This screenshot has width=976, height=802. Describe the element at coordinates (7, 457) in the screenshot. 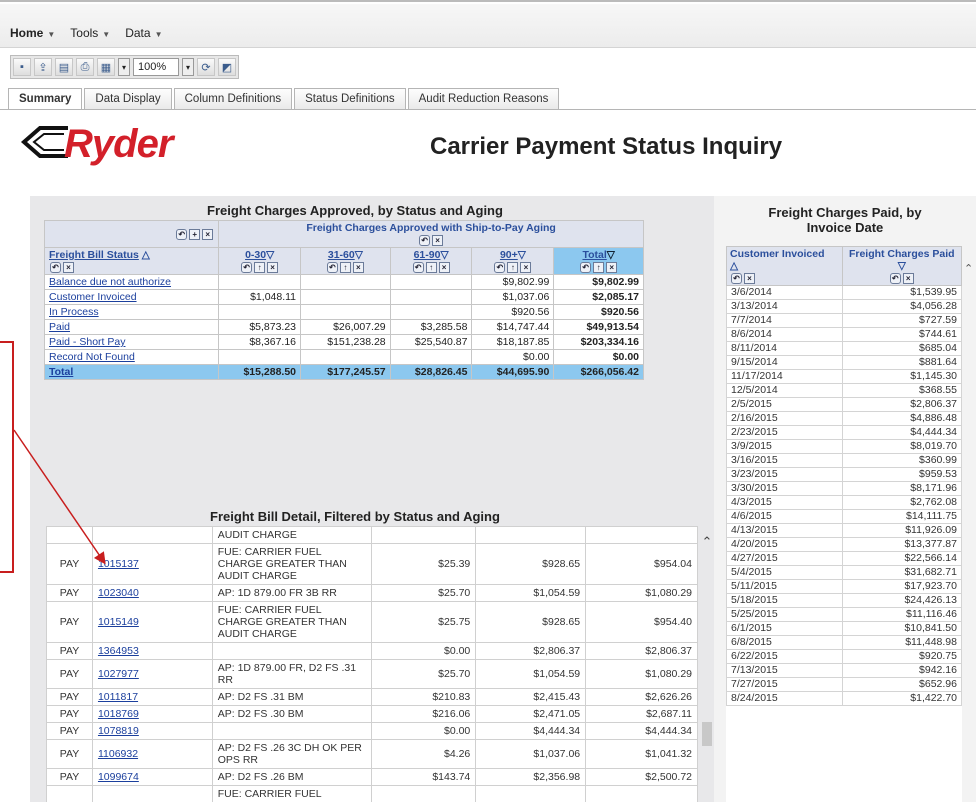

I see `callout-box` at that location.